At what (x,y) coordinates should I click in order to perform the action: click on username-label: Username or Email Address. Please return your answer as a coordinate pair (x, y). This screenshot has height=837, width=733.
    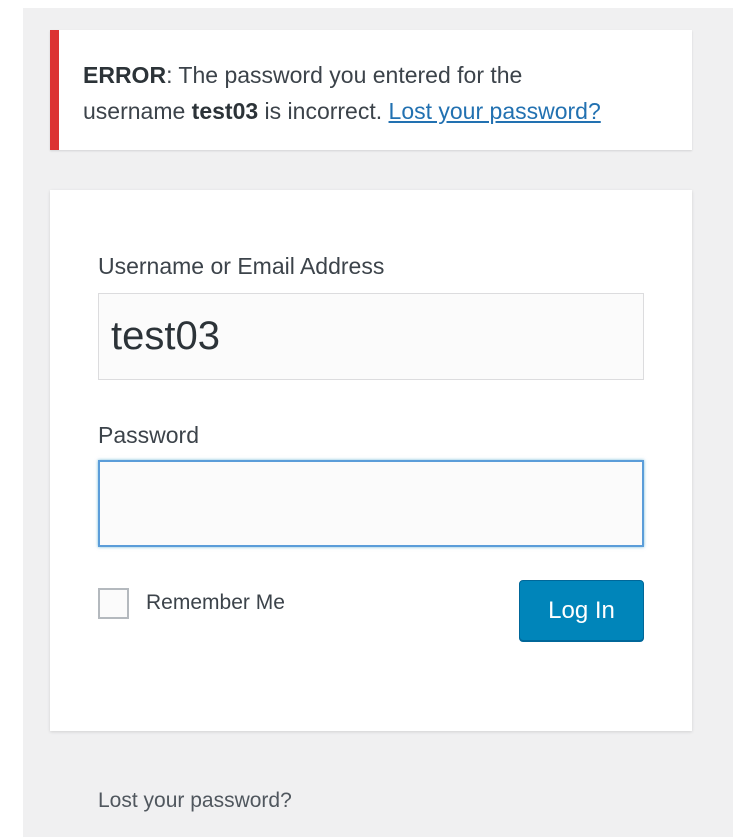
    Looking at the image, I should click on (241, 266).